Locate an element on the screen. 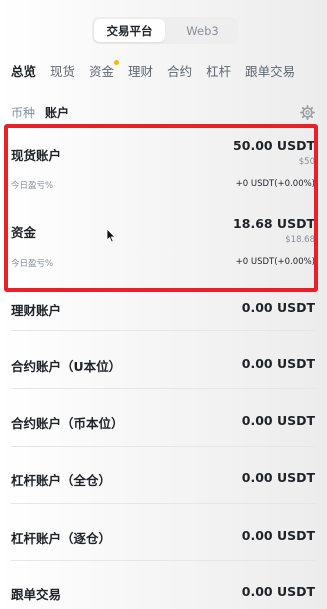 This screenshot has height=609, width=327. account-name: 合约账户（U本位） is located at coordinates (66, 366).